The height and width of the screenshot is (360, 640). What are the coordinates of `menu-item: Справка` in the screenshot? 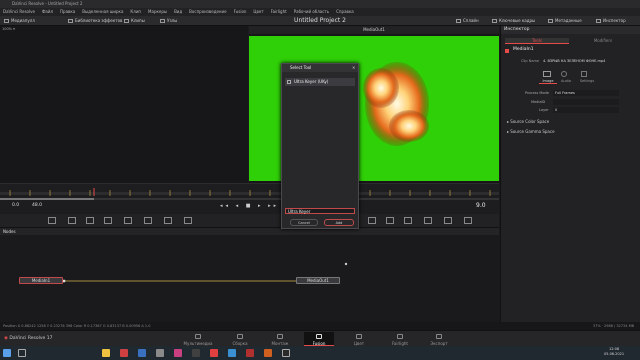 It's located at (345, 12).